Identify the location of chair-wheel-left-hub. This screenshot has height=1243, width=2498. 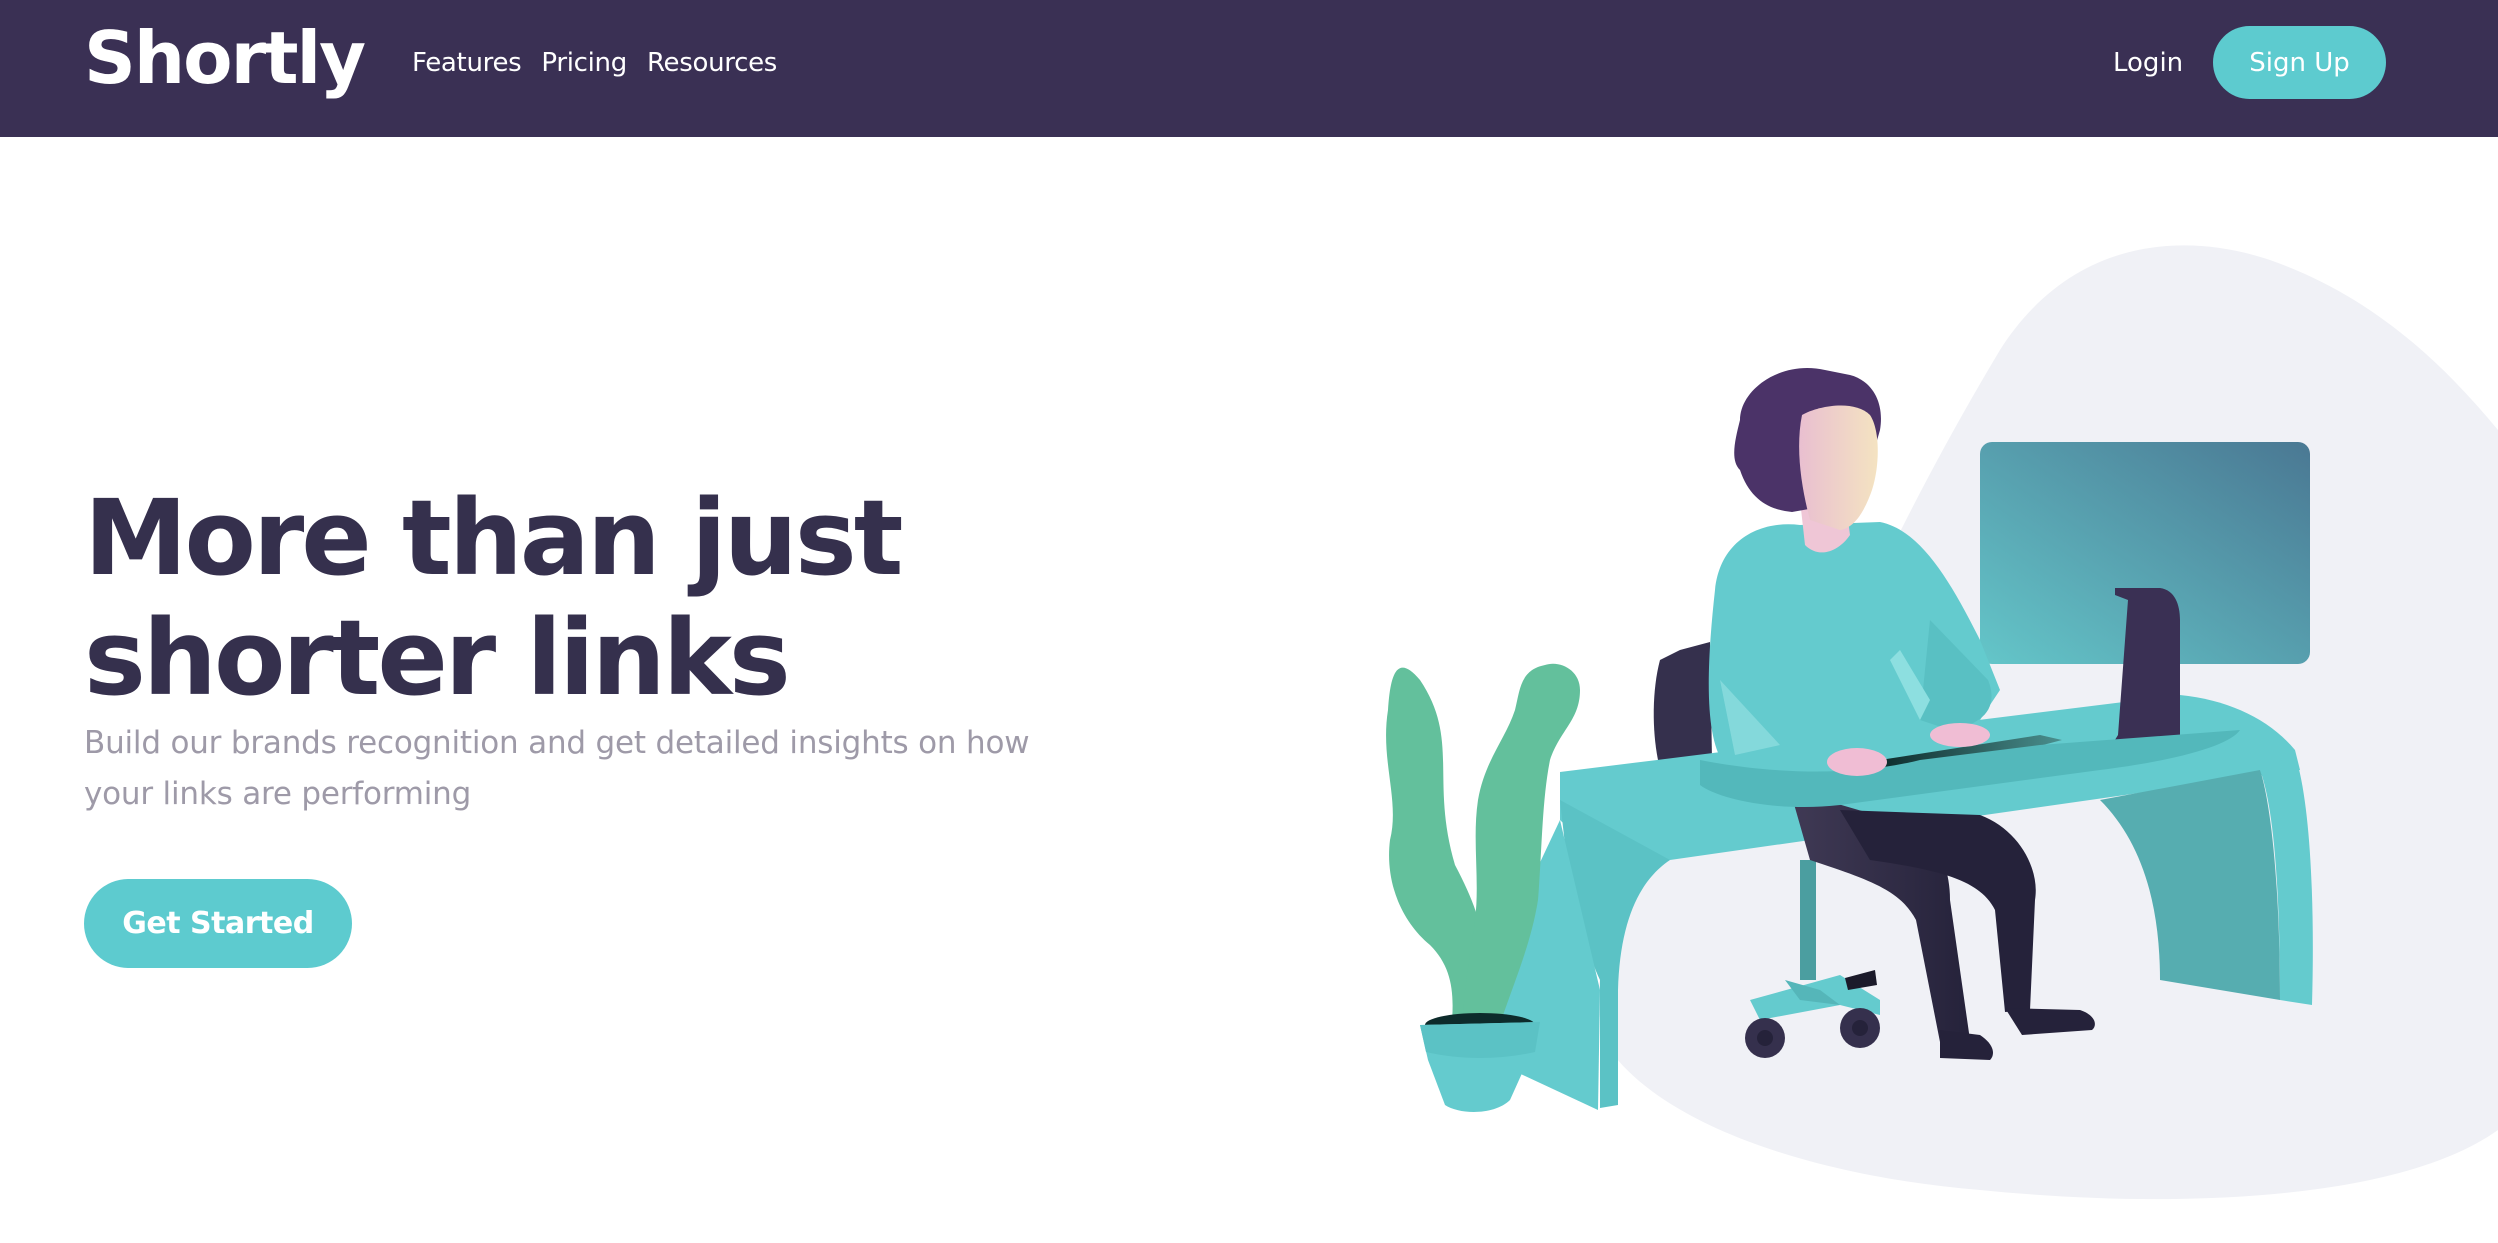
(1765, 1038).